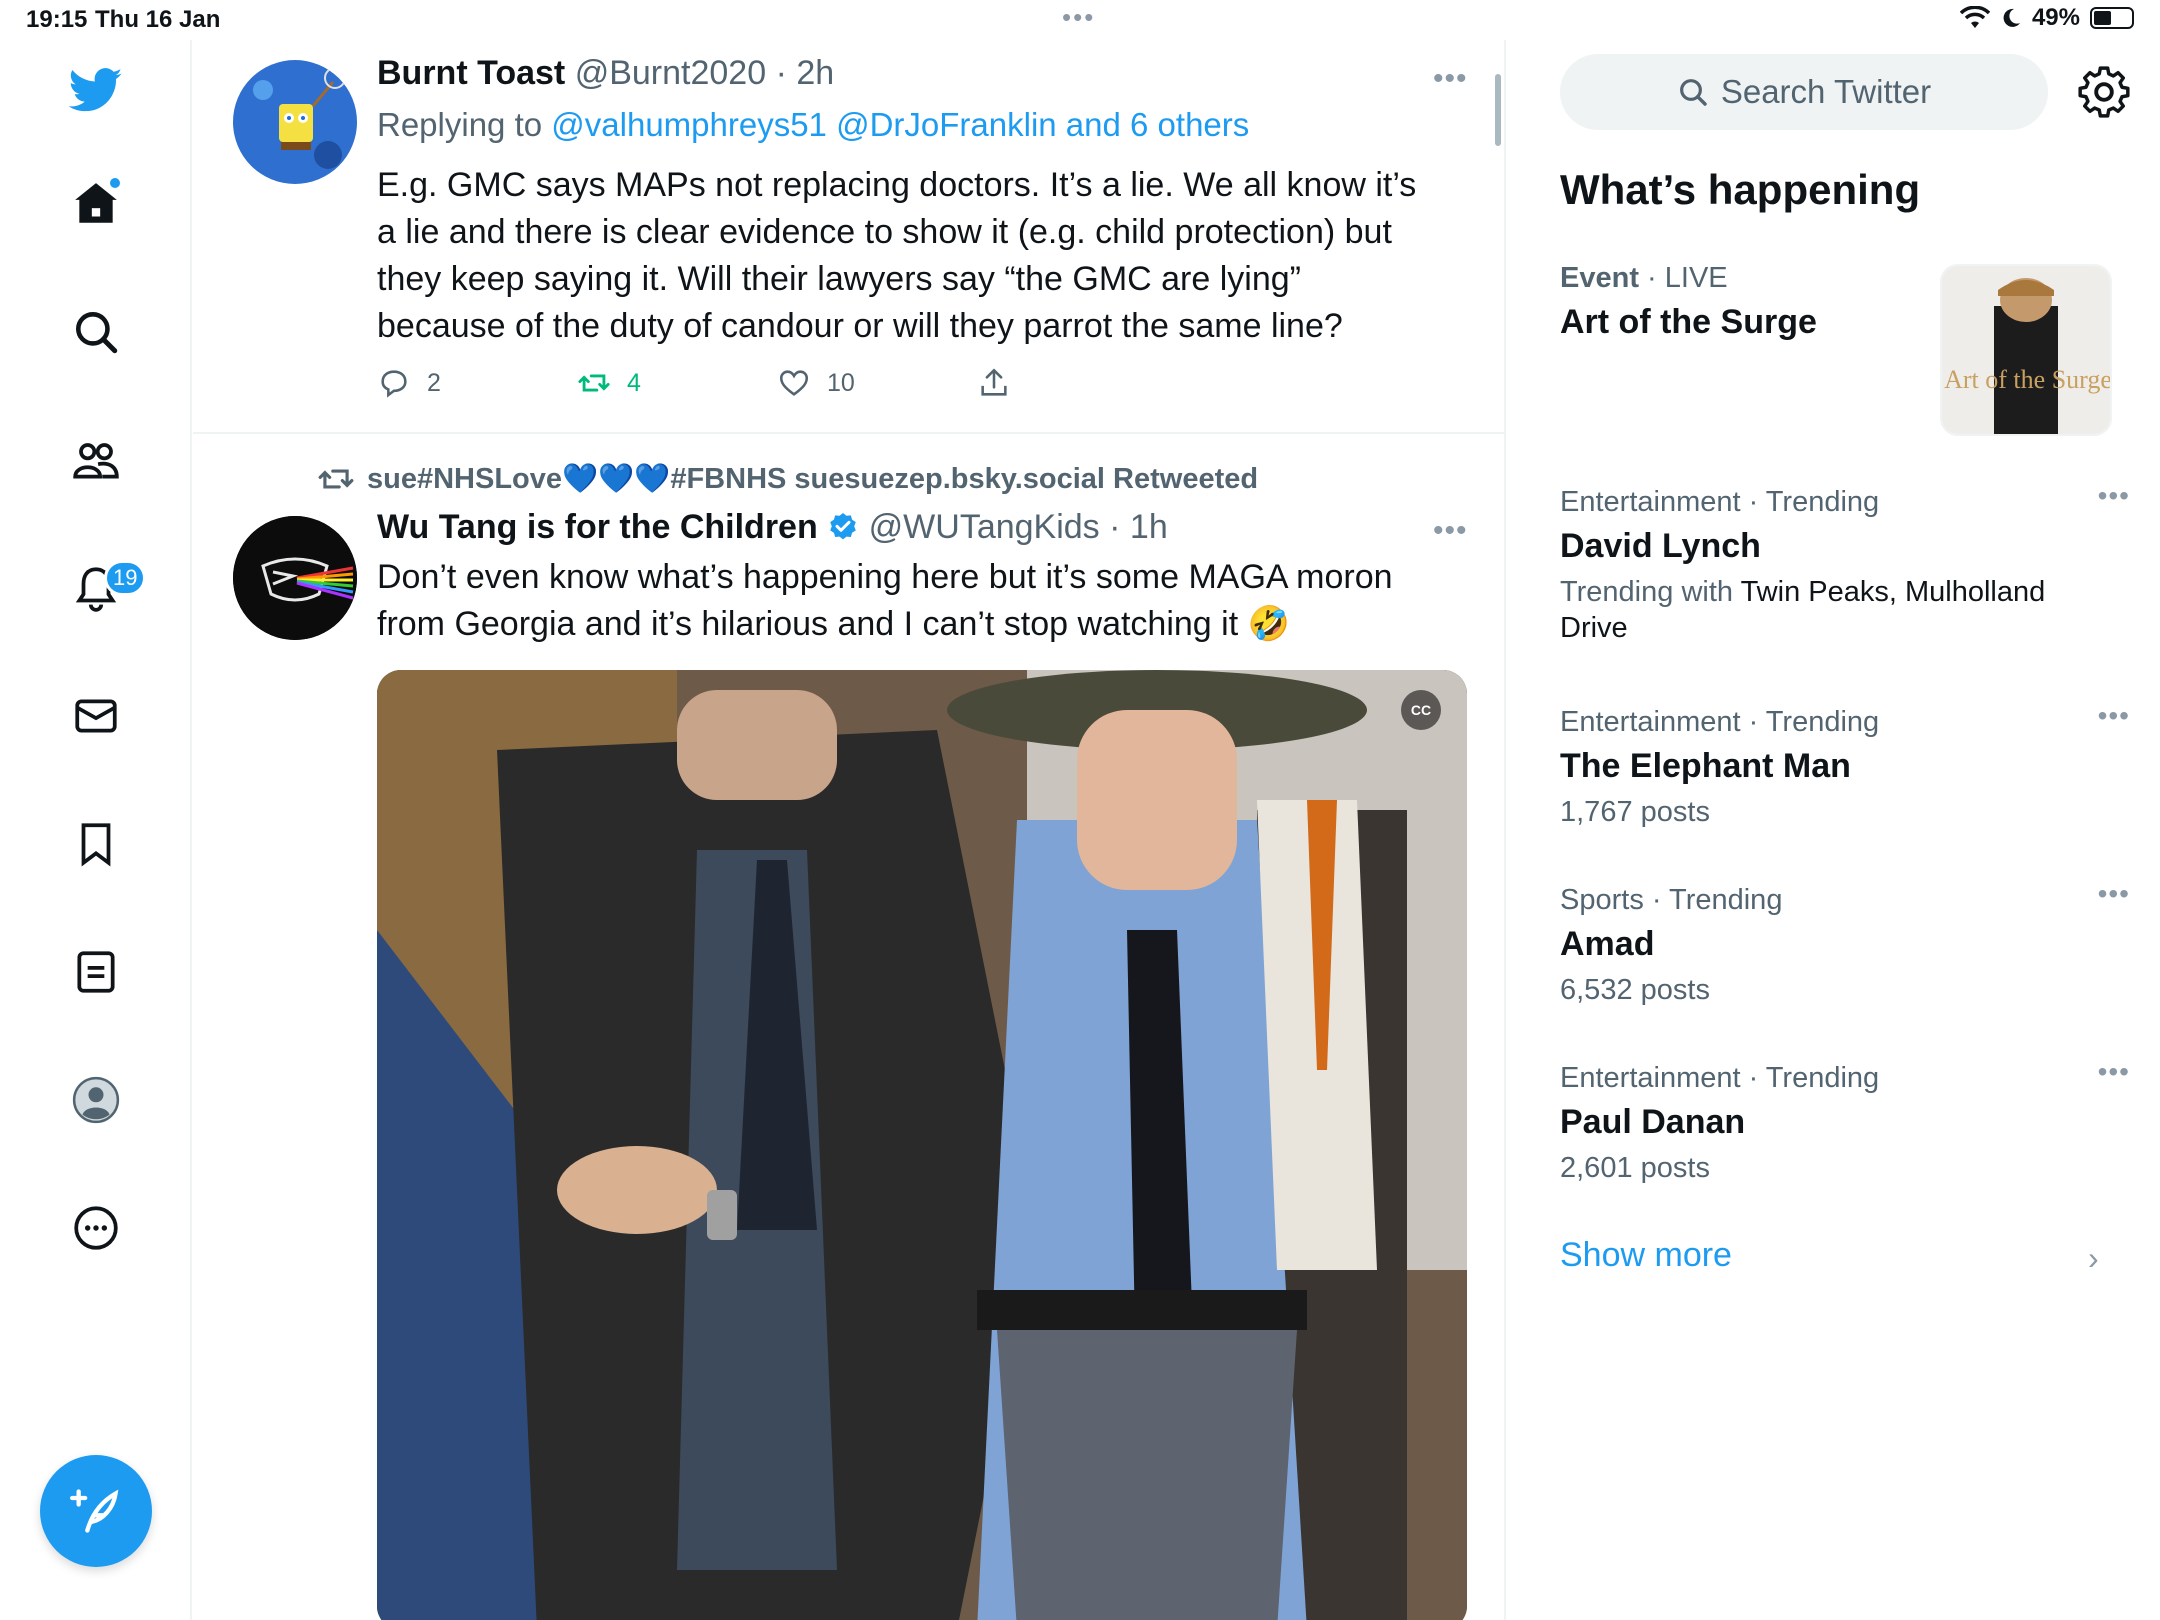 This screenshot has width=2160, height=1620. I want to click on nav-home, so click(96, 204).